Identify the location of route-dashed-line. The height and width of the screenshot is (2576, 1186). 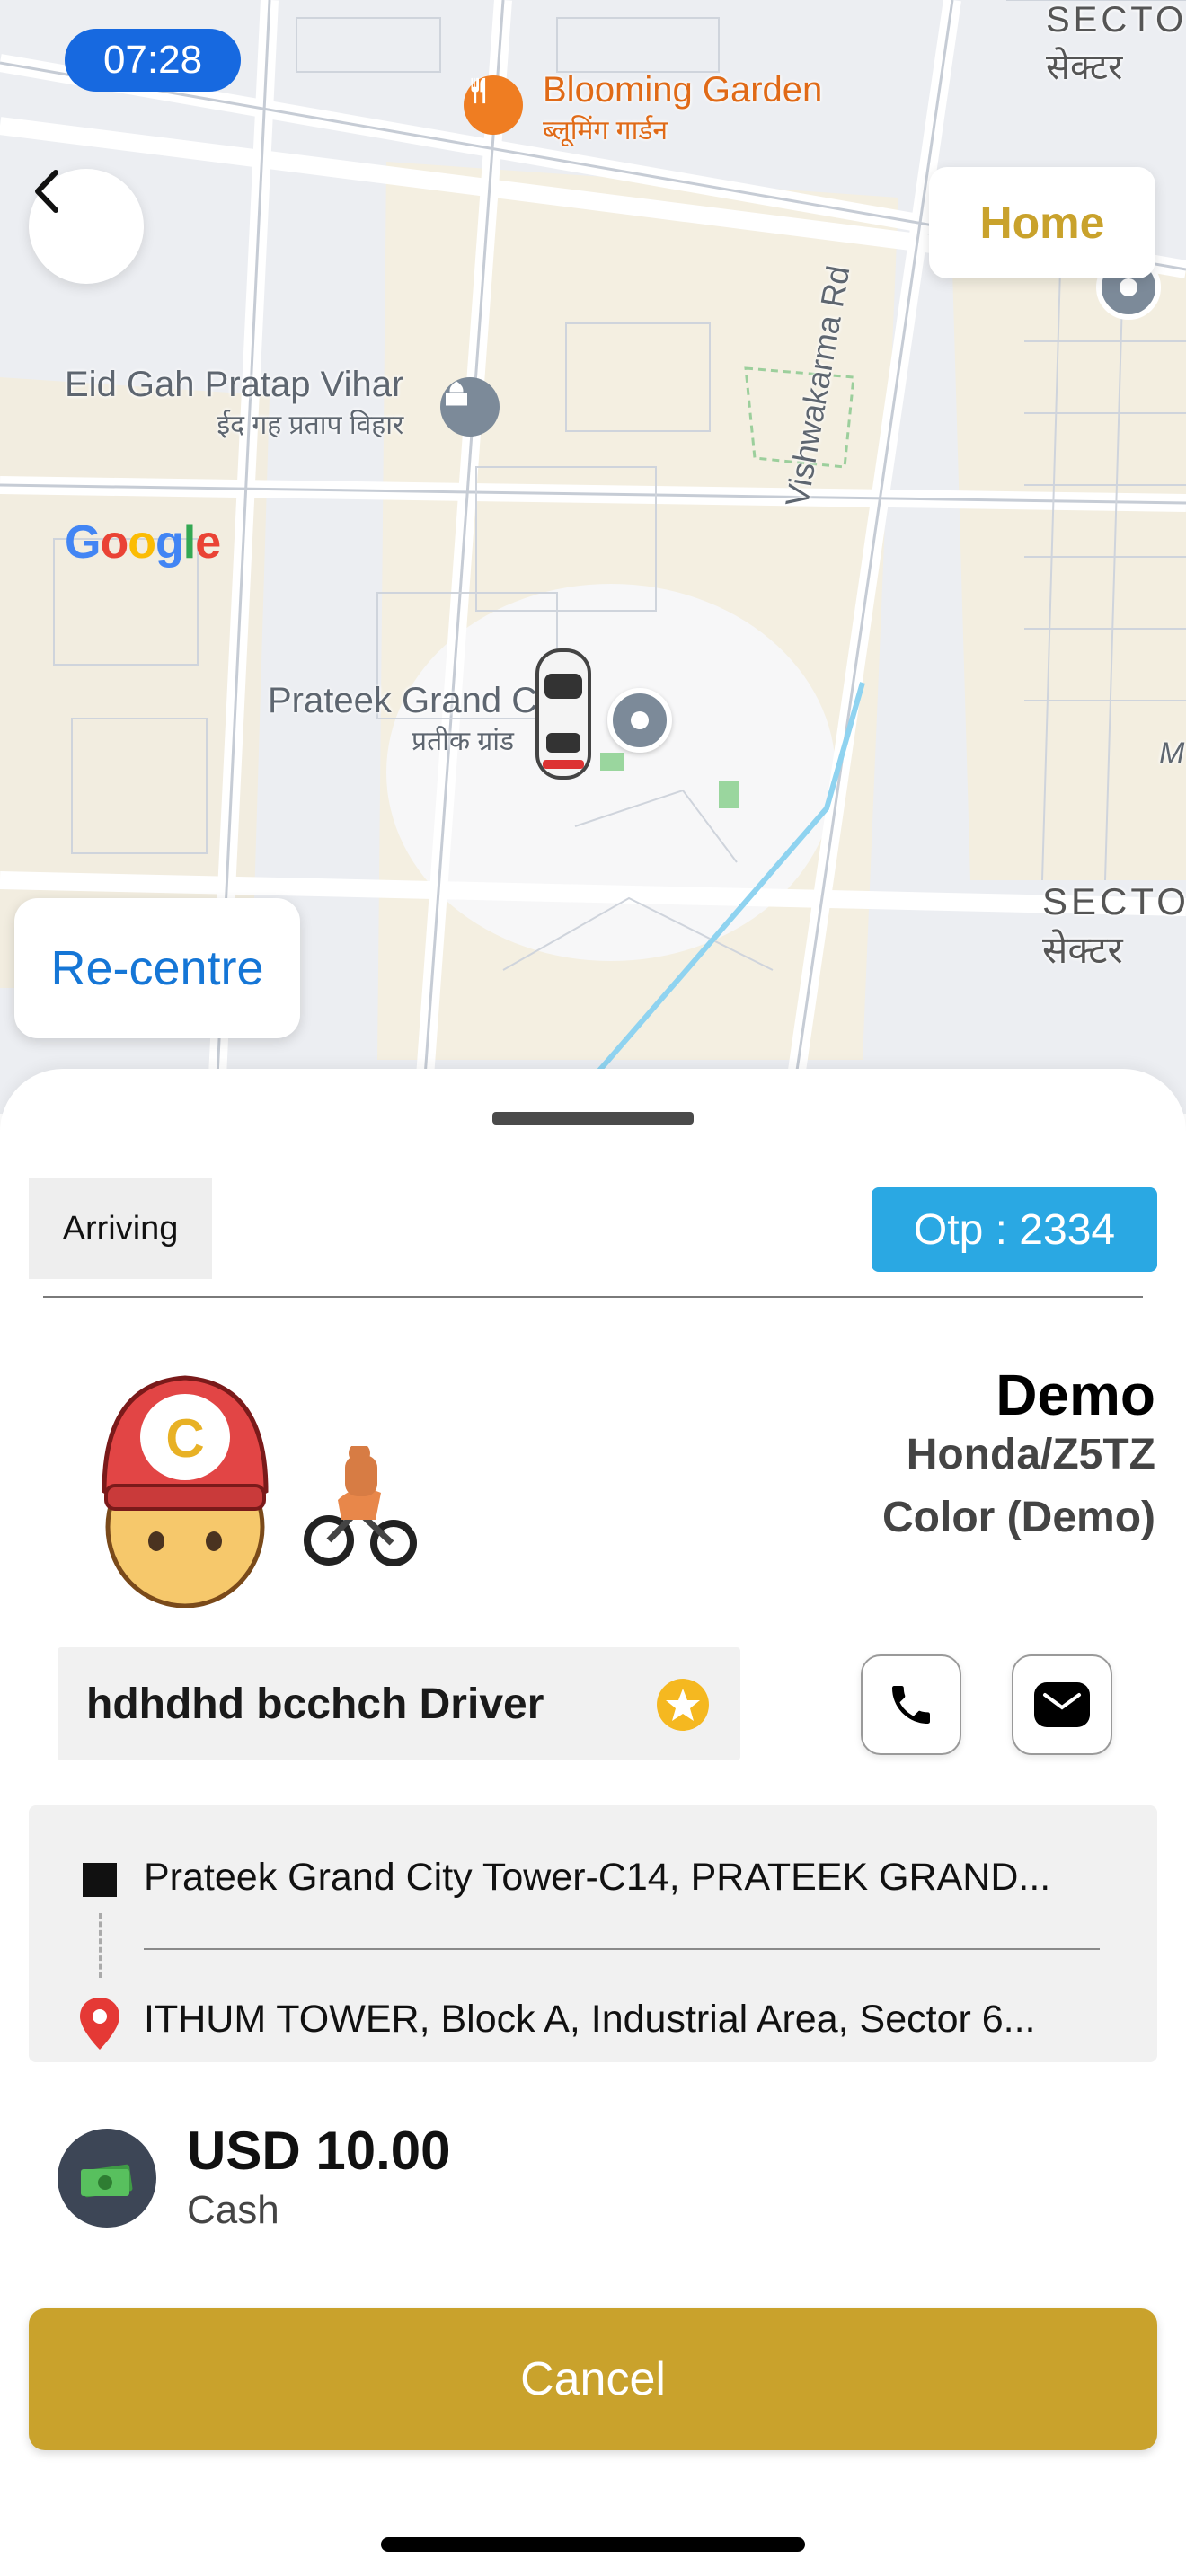
(100, 1946).